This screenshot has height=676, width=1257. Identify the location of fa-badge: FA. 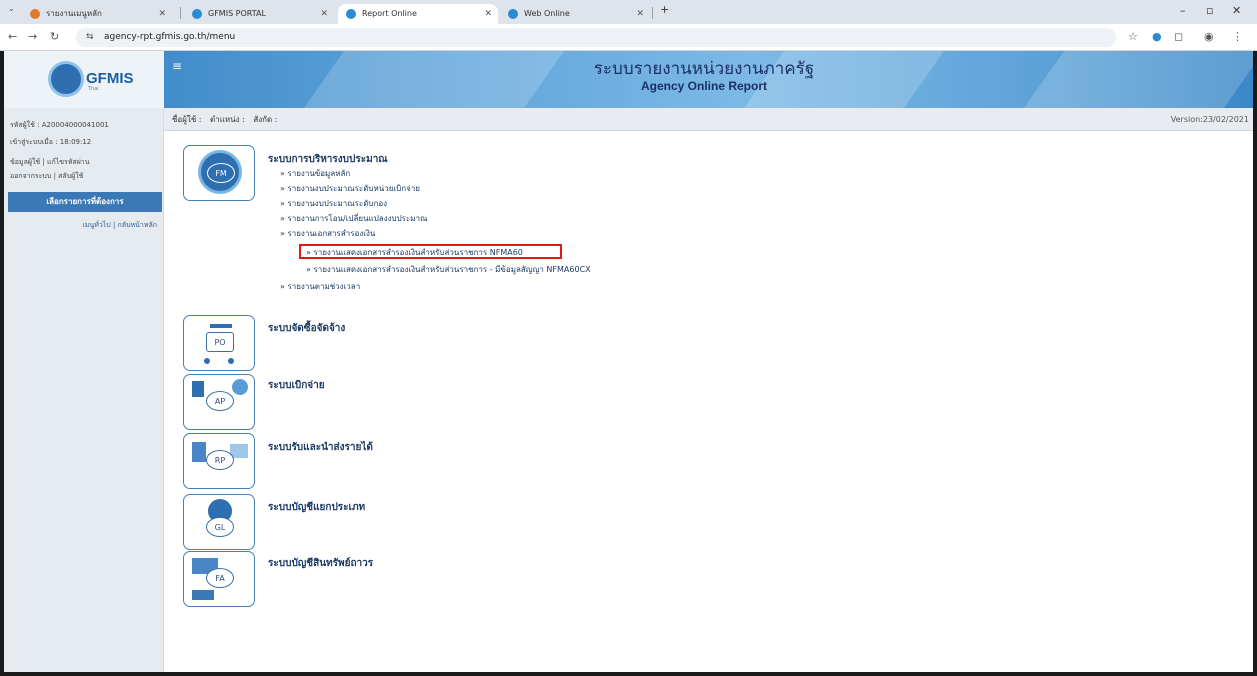
(220, 578).